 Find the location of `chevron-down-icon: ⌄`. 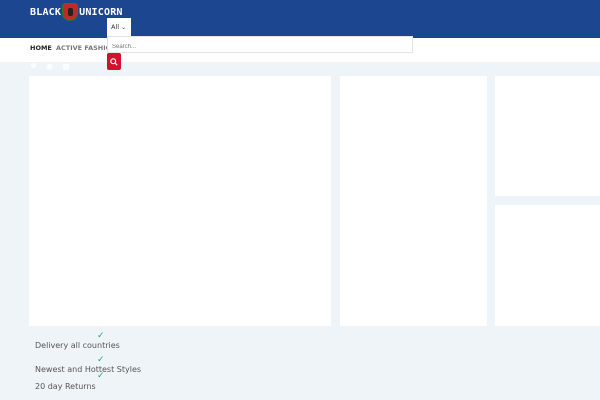

chevron-down-icon: ⌄ is located at coordinates (124, 27).